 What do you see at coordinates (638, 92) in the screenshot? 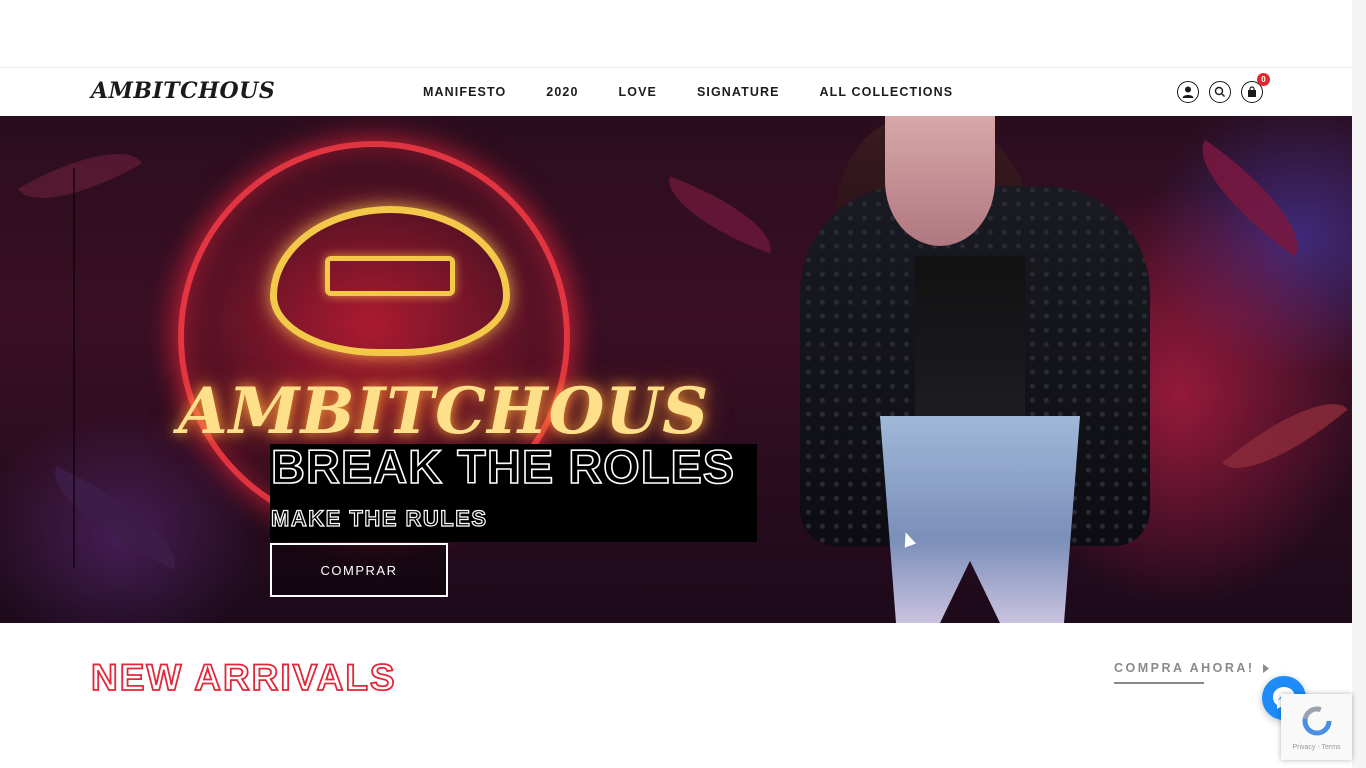
I see `nav-item-love: LOVE` at bounding box center [638, 92].